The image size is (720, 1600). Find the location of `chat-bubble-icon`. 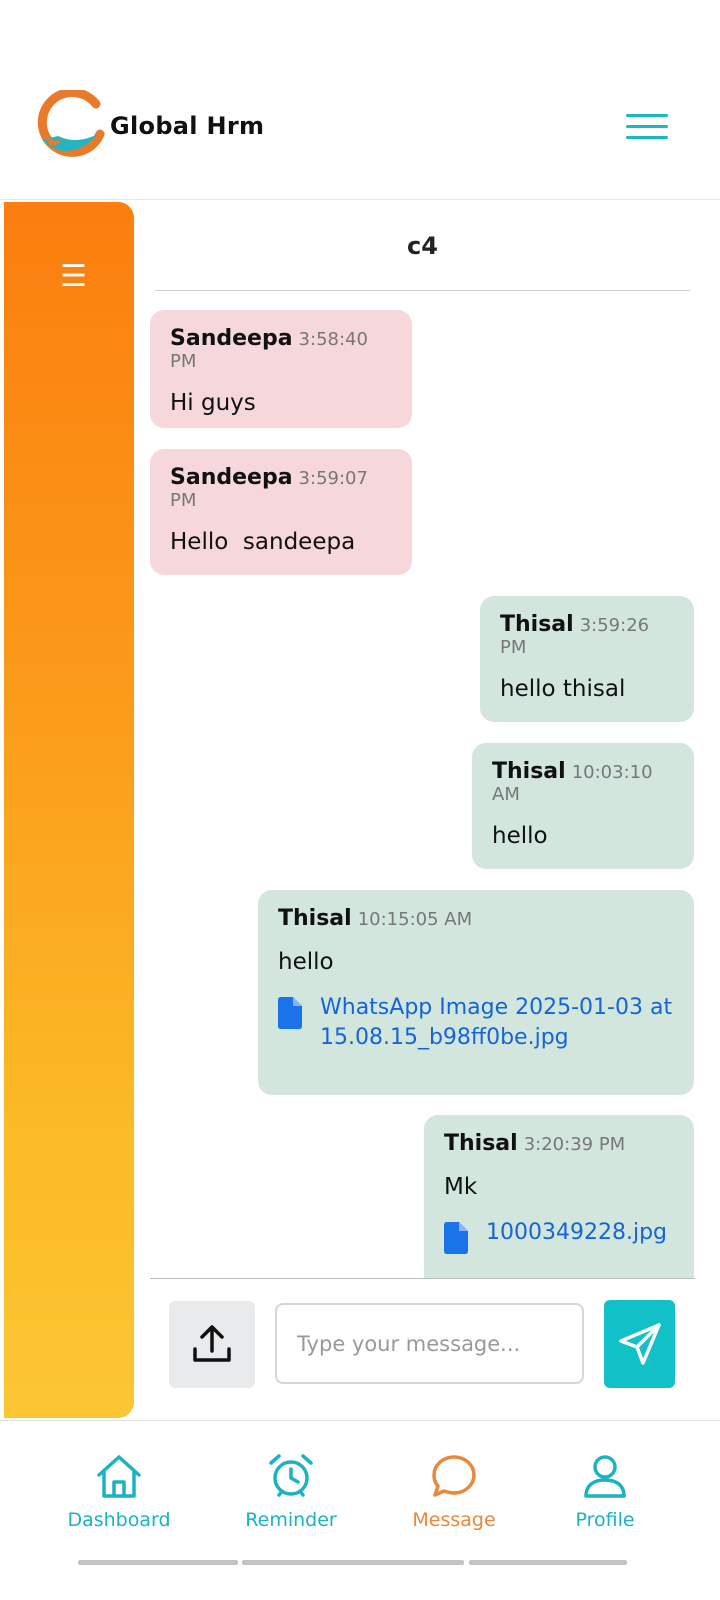

chat-bubble-icon is located at coordinates (454, 1476).